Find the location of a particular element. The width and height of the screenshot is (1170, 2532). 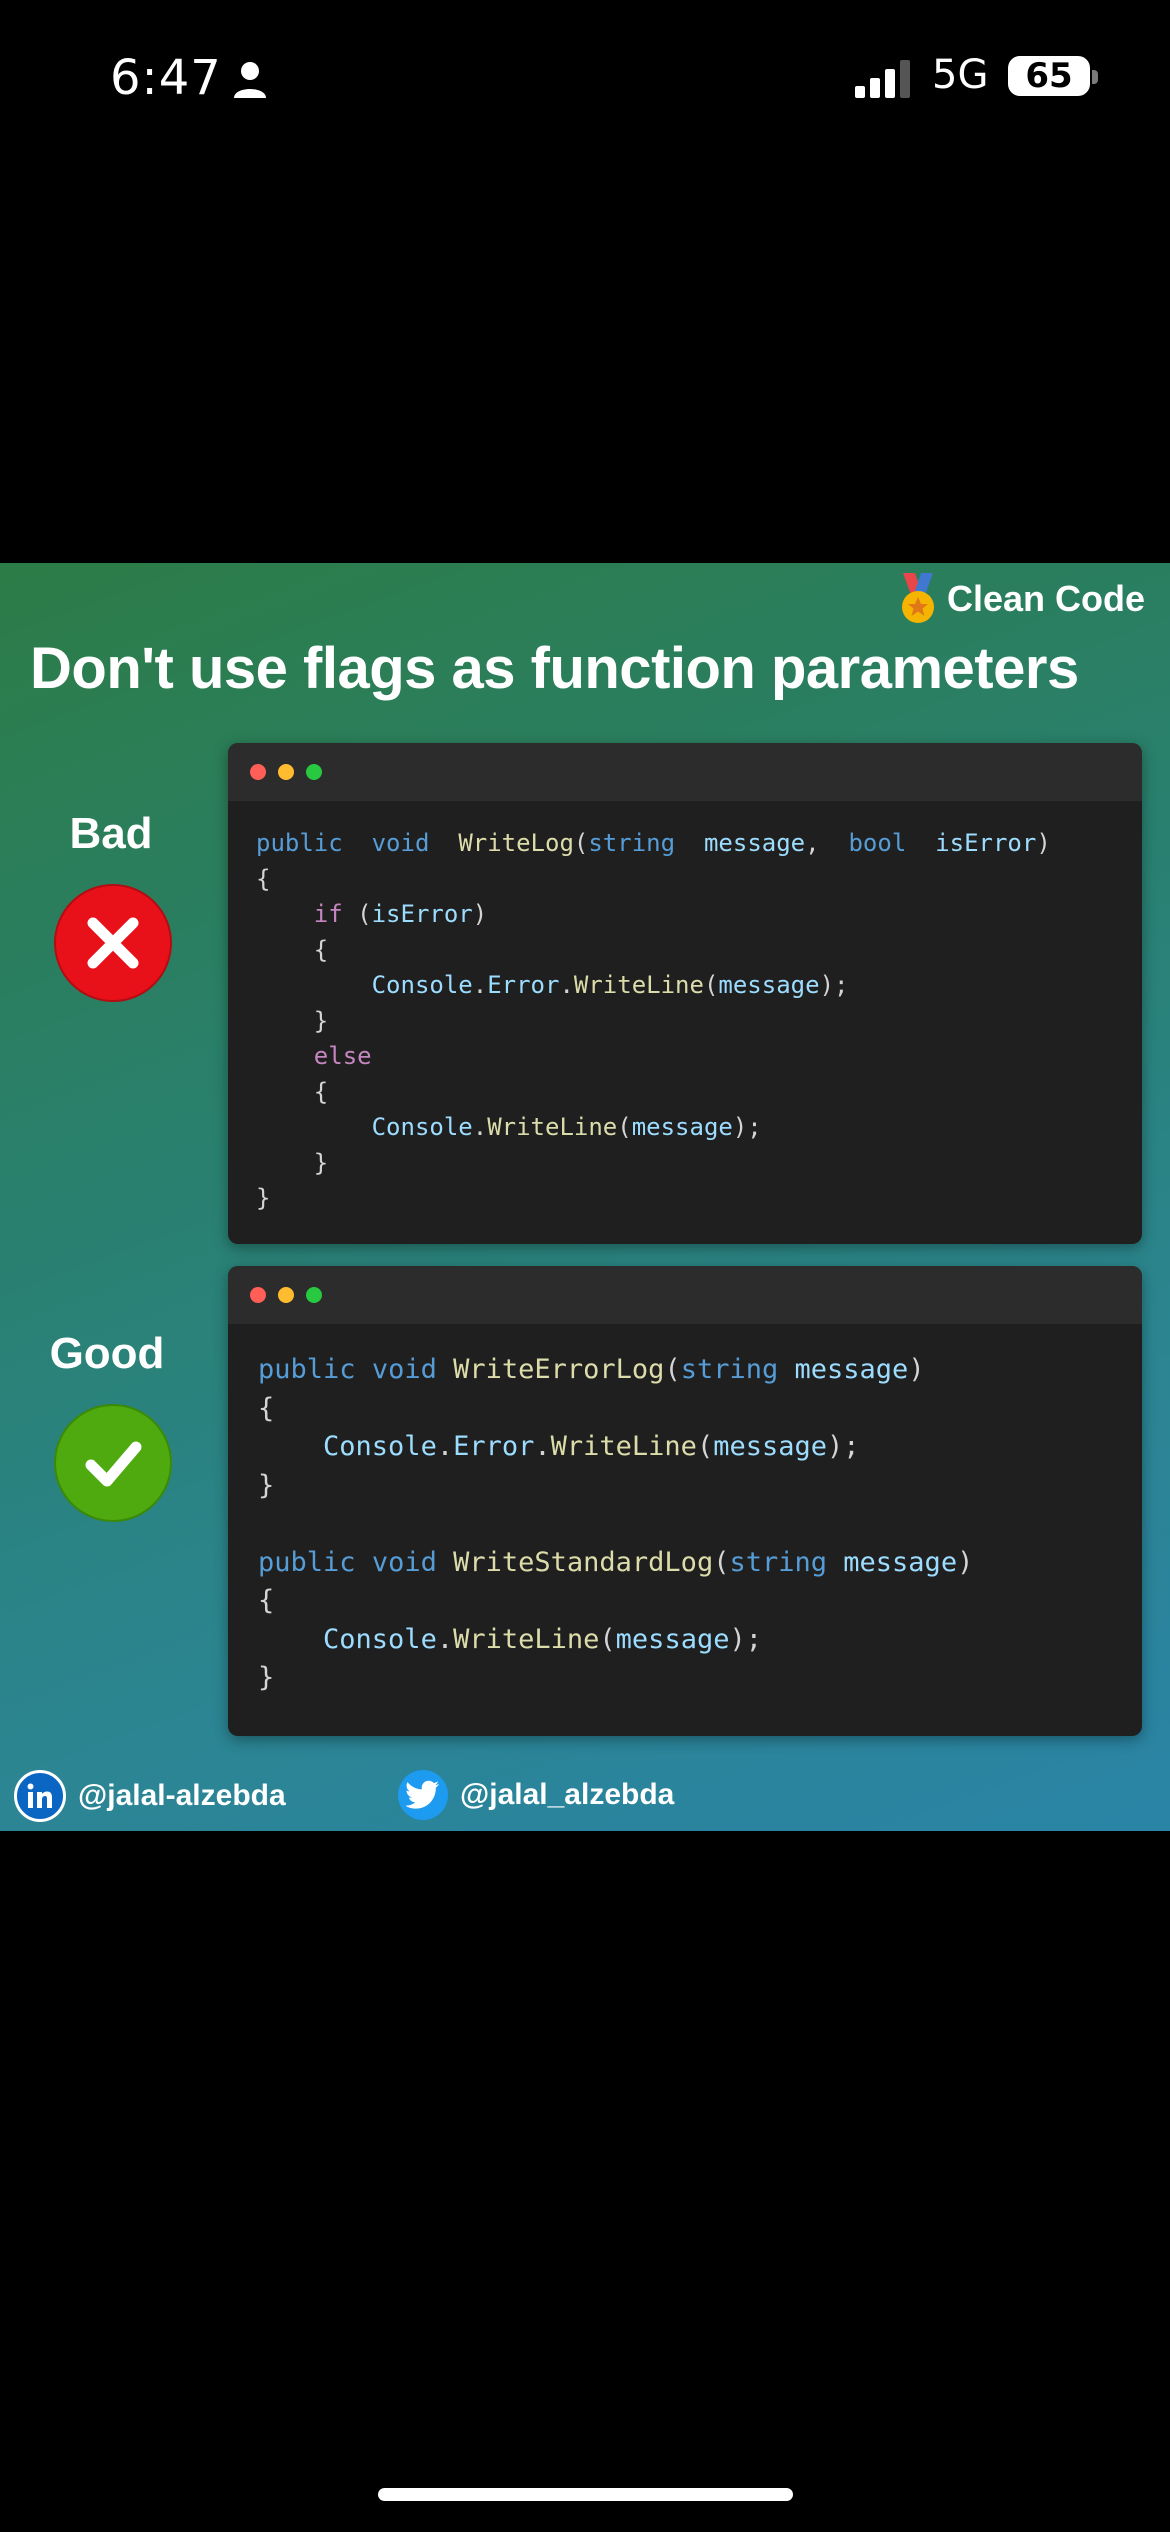

twitter-link: @jalal_alzebda is located at coordinates (536, 1795).